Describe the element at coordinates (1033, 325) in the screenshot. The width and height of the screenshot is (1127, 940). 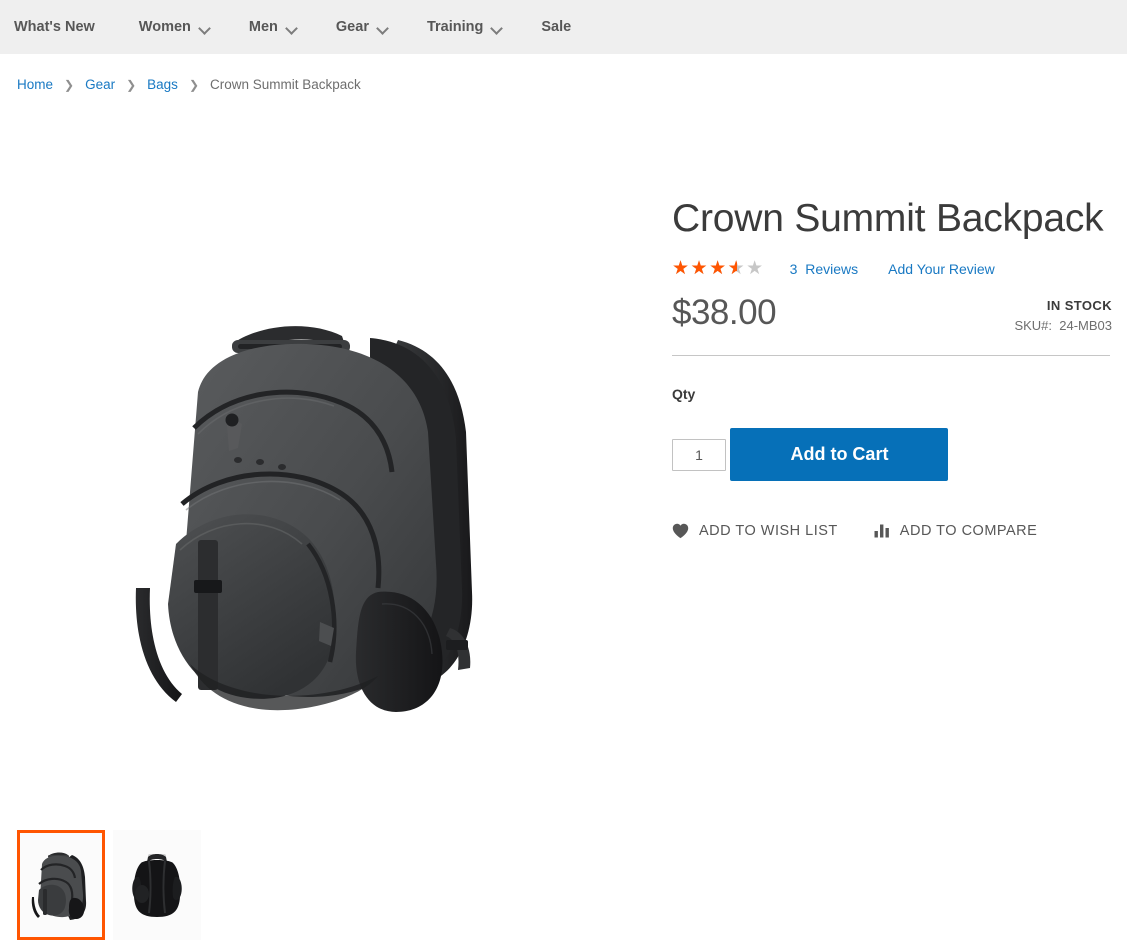
I see `sku-label: SKU#:` at that location.